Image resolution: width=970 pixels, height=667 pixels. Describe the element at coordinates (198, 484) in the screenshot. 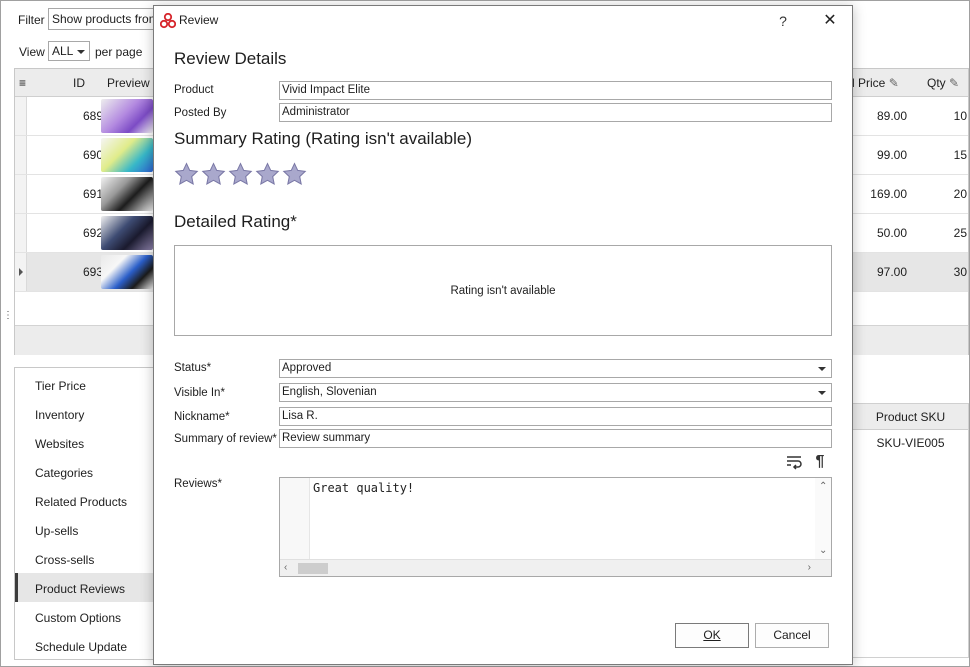

I see `reviews-label: Reviews*` at that location.